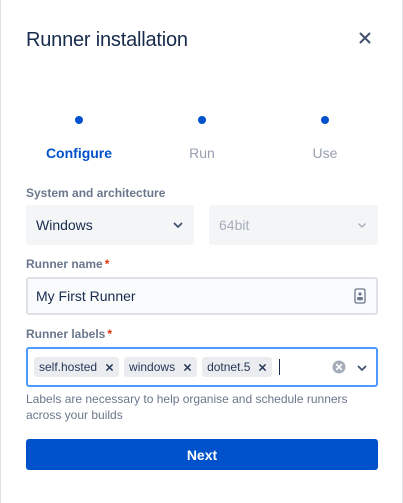  I want to click on runner-labels-label: Runner labels *, so click(69, 334).